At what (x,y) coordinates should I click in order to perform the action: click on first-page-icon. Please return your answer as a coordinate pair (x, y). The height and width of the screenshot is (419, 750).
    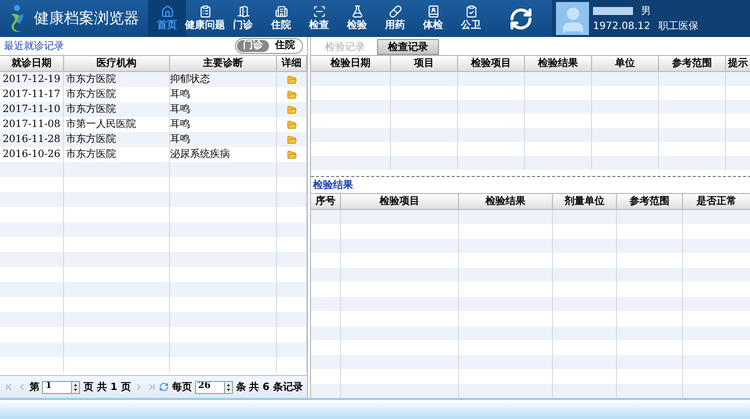
    Looking at the image, I should click on (9, 387).